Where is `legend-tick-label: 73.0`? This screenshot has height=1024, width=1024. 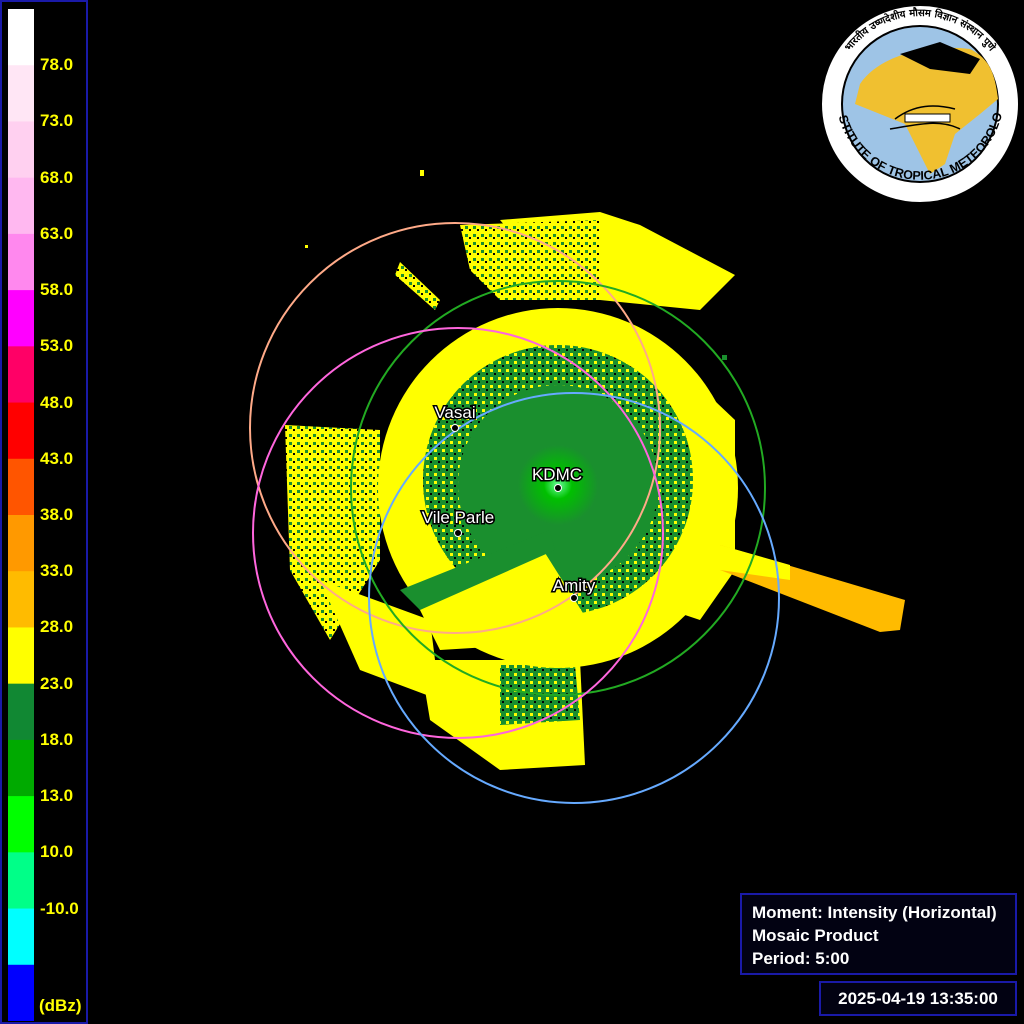
legend-tick-label: 73.0 is located at coordinates (57, 121).